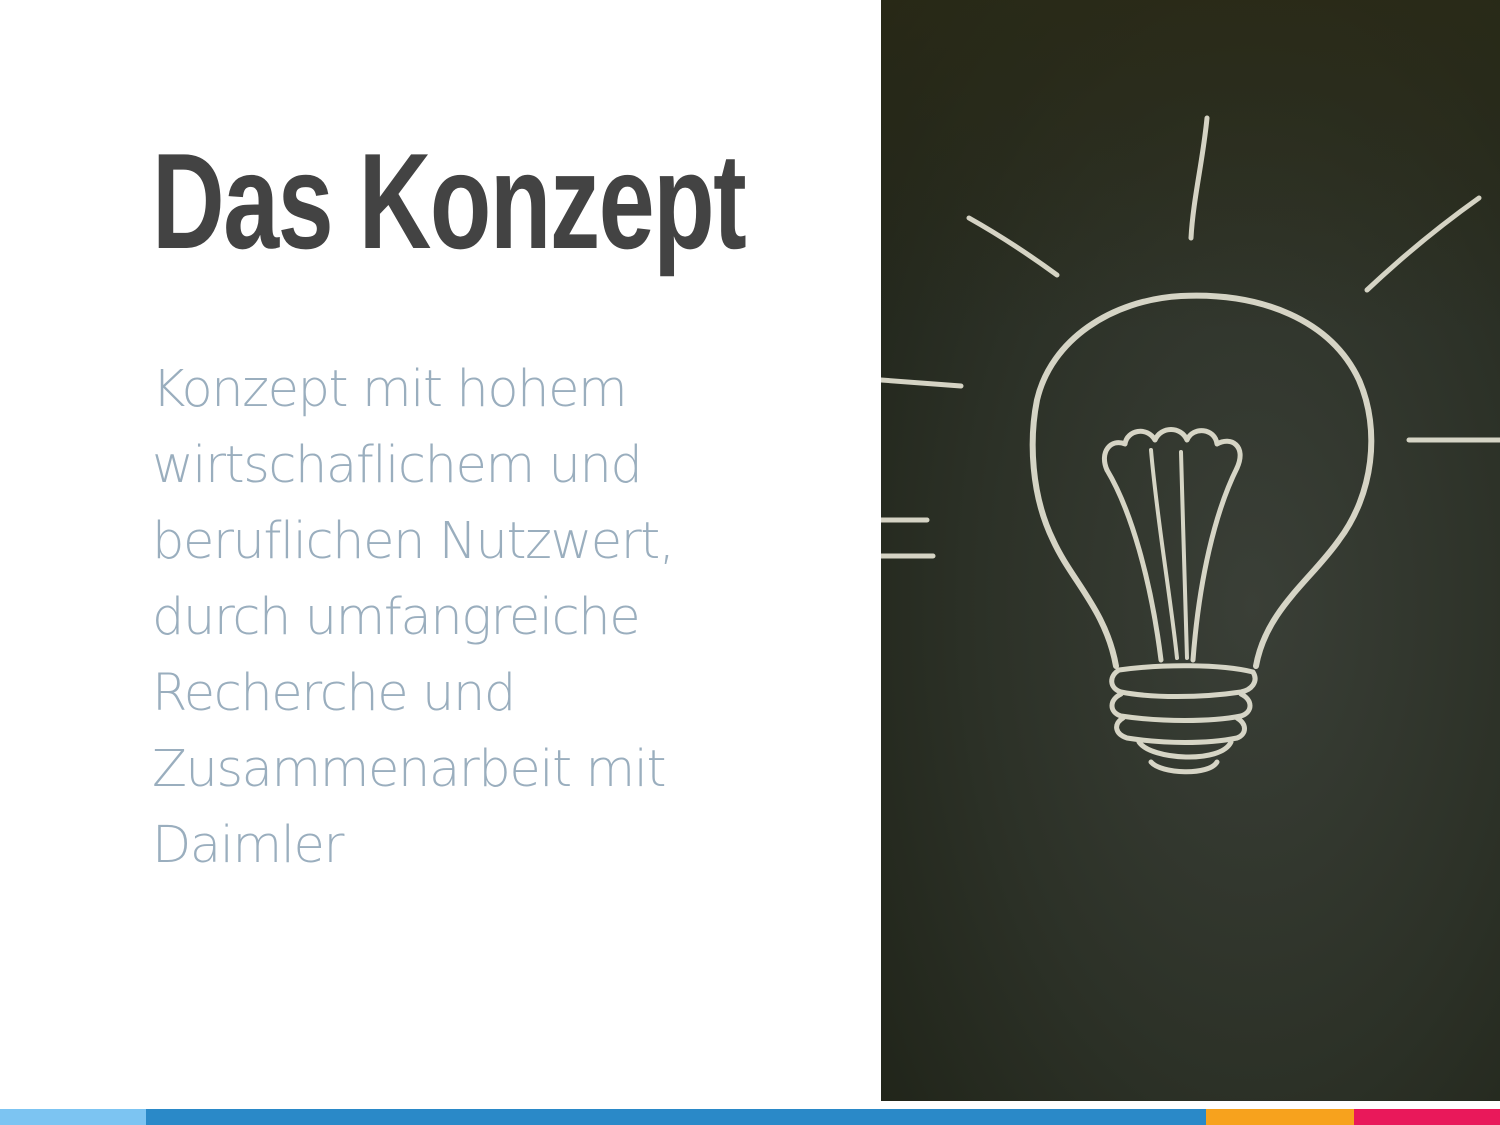  I want to click on bar-segment-pink, so click(1427, 1117).